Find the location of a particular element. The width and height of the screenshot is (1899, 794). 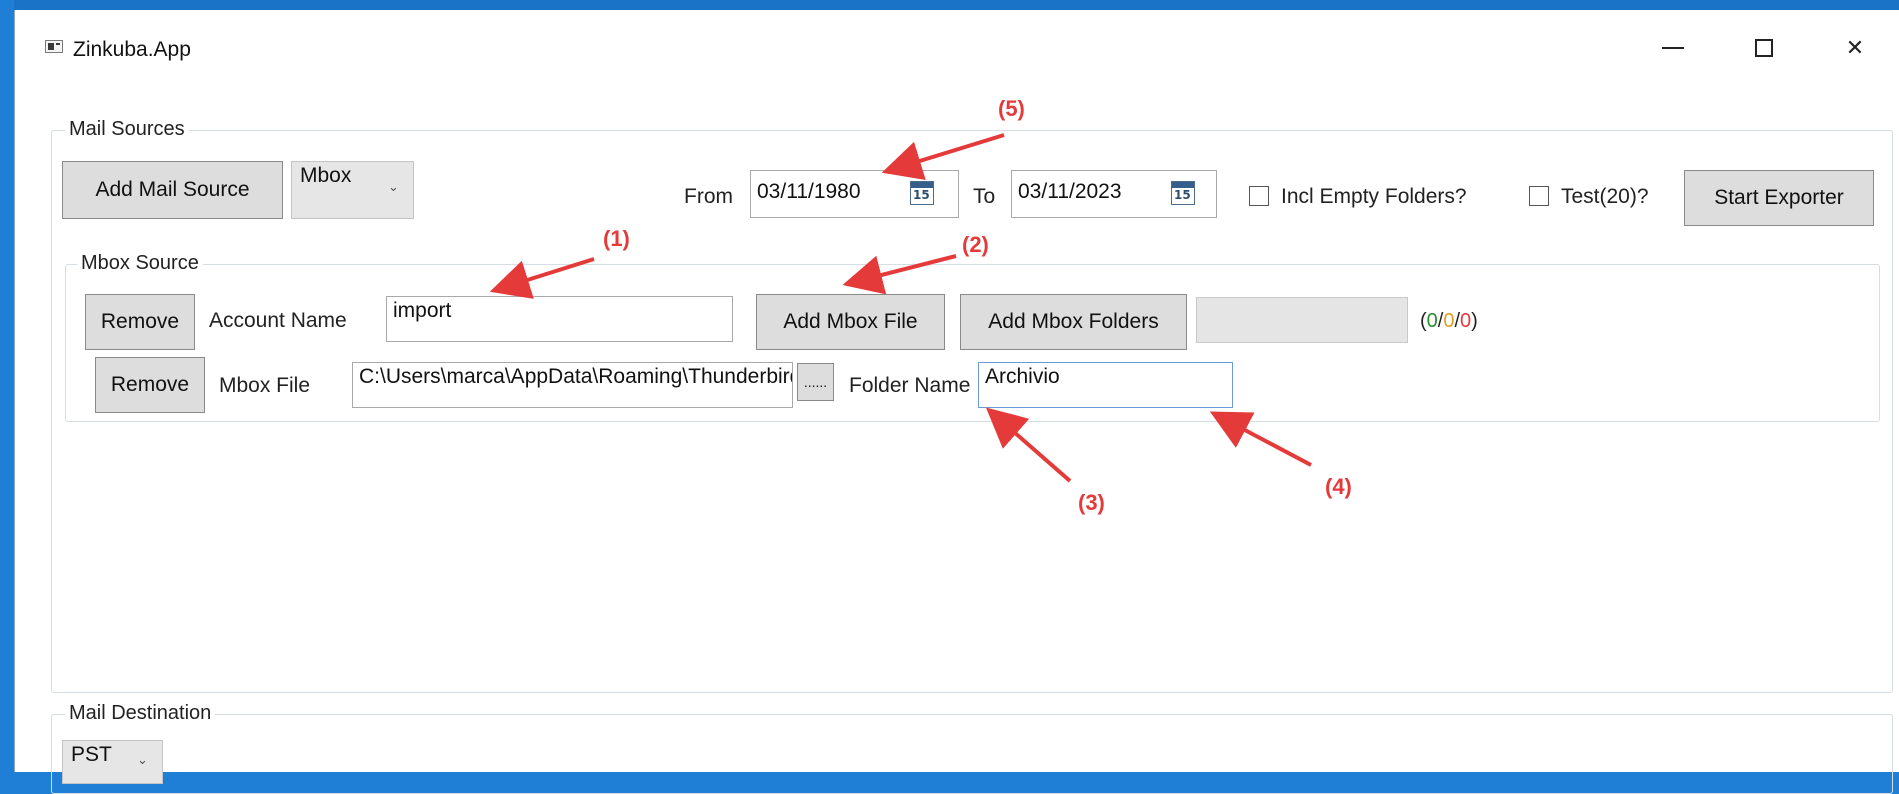

to-date-value: 03/11/2023 is located at coordinates (1070, 191).